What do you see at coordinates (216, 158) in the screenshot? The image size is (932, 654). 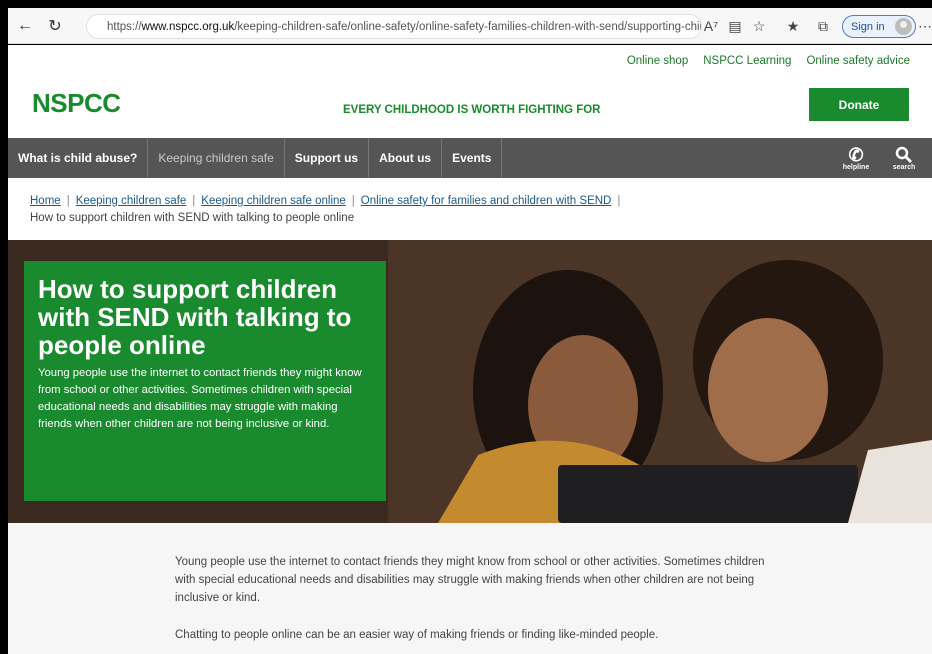 I see `nav-item-keeping-children-safe: Keeping children safe` at bounding box center [216, 158].